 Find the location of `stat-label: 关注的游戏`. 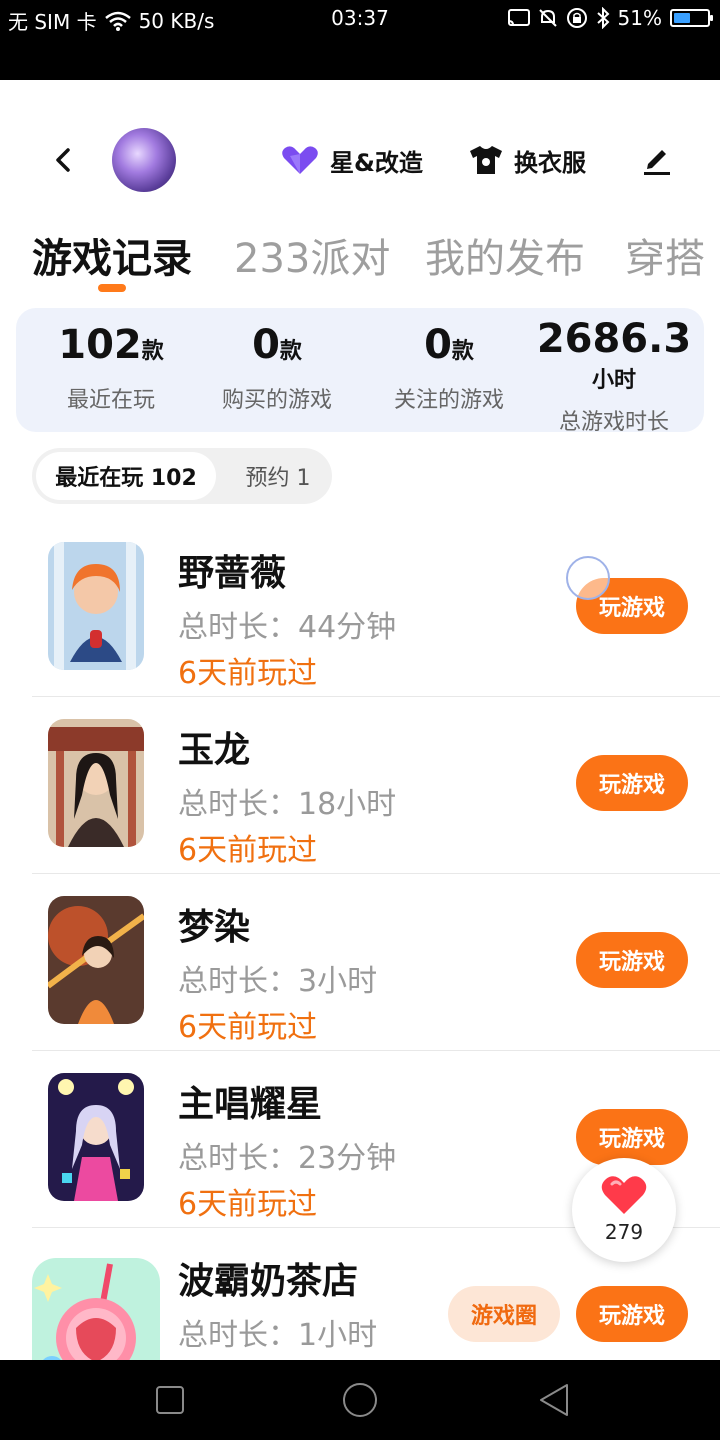

stat-label: 关注的游戏 is located at coordinates (448, 400).